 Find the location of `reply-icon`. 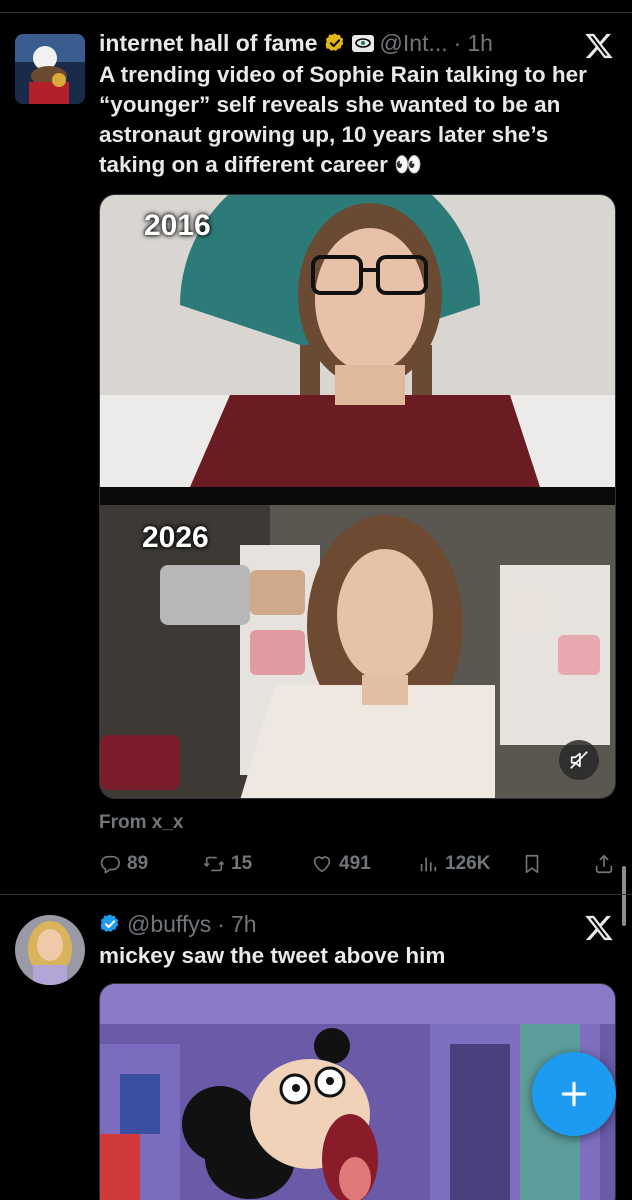

reply-icon is located at coordinates (110, 864).